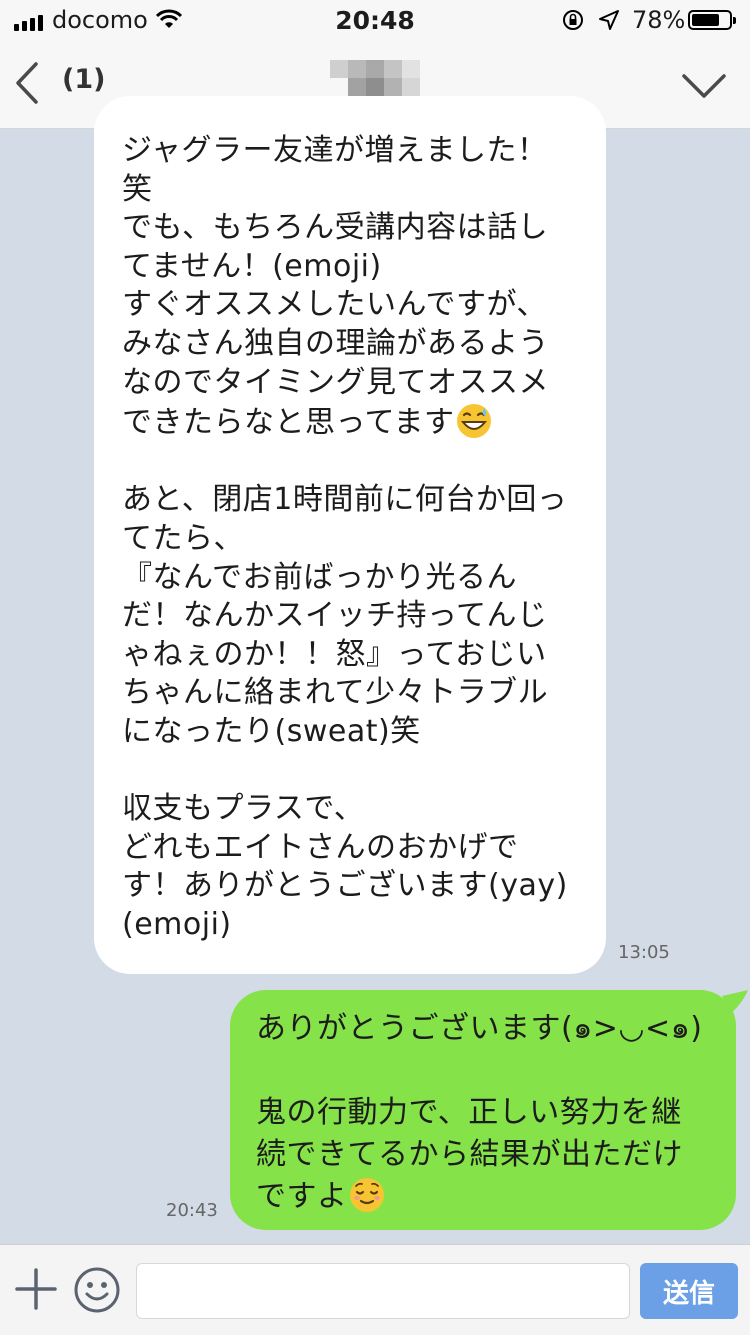  I want to click on bubble-tail, so click(735, 1002).